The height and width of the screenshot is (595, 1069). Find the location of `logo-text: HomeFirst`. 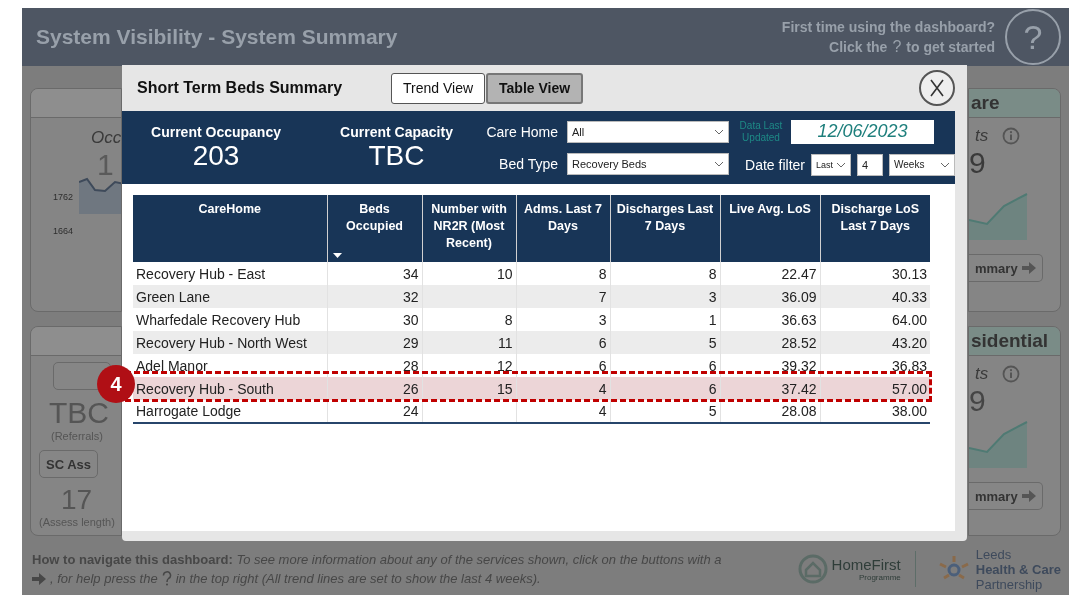

logo-text: HomeFirst is located at coordinates (866, 564).